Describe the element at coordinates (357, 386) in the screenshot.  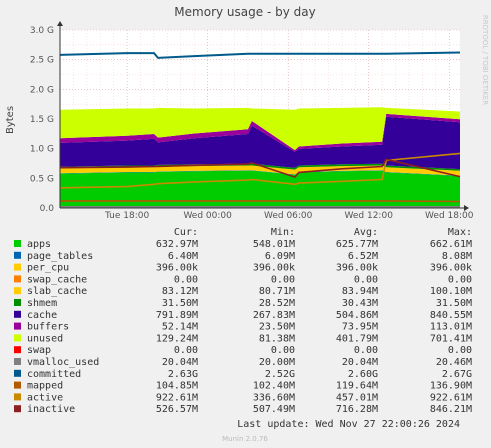
I see `legend-value: 119.64M` at that location.